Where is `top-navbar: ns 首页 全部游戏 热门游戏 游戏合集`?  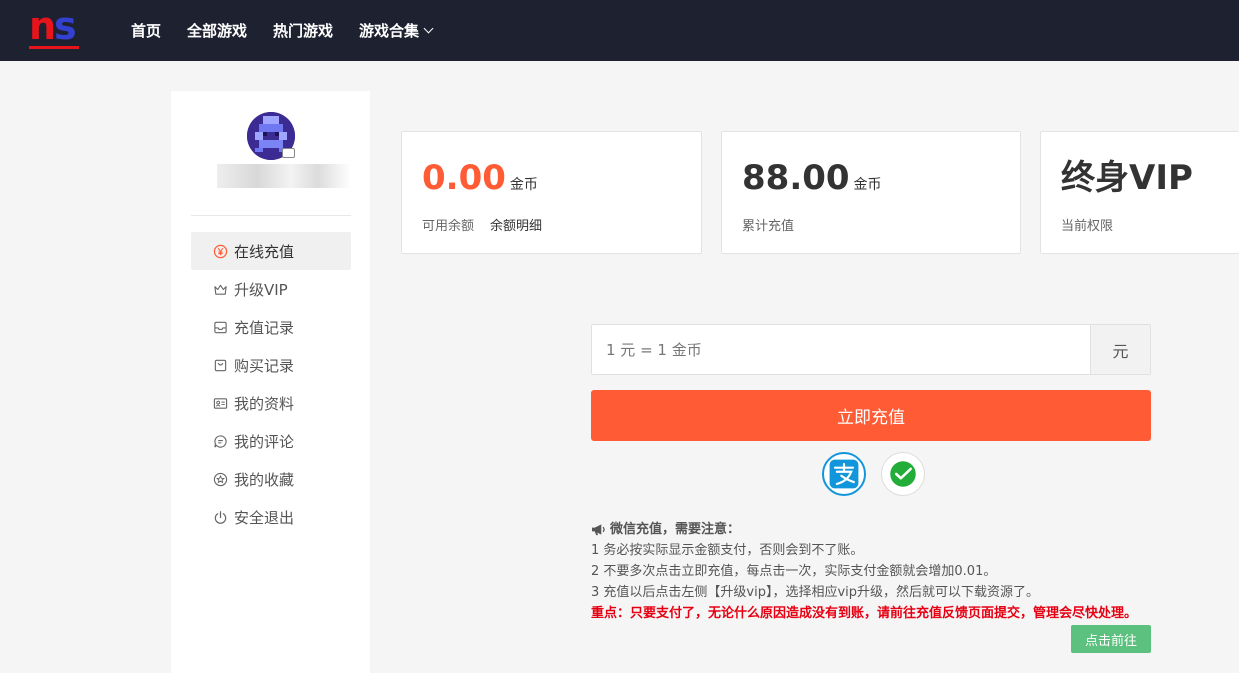
top-navbar: ns 首页 全部游戏 热门游戏 游戏合集 is located at coordinates (619, 30).